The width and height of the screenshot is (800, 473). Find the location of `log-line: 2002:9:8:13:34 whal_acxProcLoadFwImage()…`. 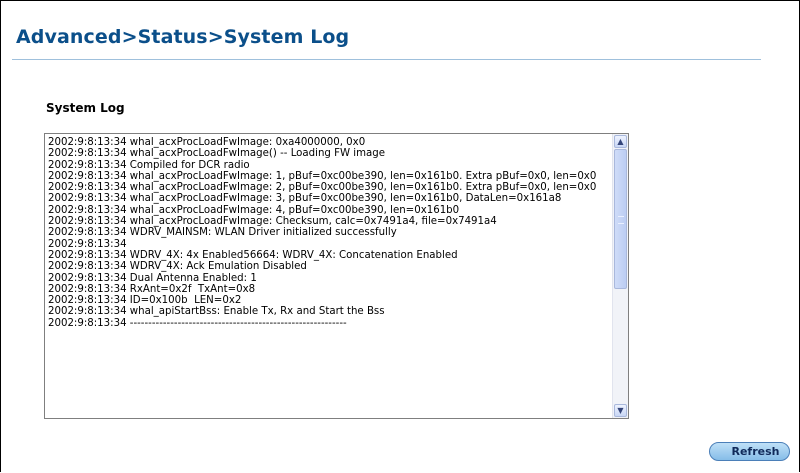

log-line: 2002:9:8:13:34 whal_acxProcLoadFwImage()… is located at coordinates (217, 154).